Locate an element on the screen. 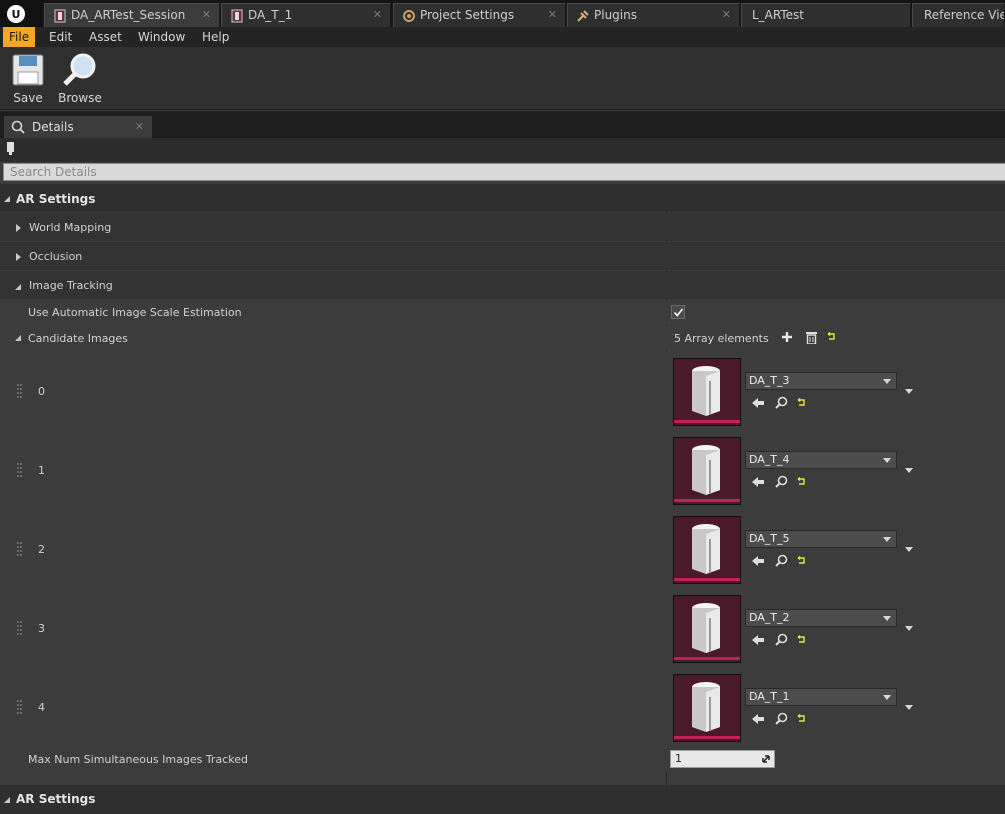  element-index: 0 is located at coordinates (41, 391).